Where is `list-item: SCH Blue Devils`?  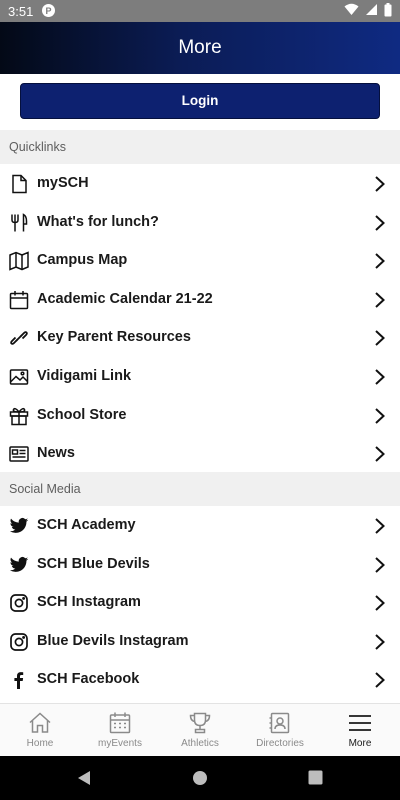
list-item: SCH Blue Devils is located at coordinates (200, 564).